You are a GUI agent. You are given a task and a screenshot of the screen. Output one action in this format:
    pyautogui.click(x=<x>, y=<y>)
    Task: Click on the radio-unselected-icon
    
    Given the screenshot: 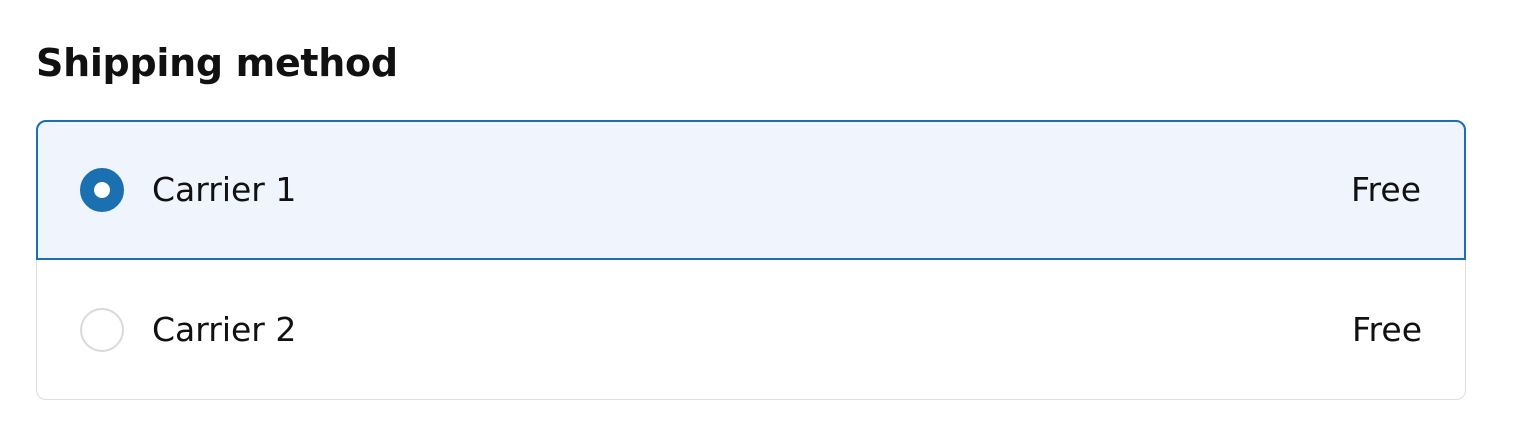 What is the action you would take?
    pyautogui.click(x=102, y=330)
    